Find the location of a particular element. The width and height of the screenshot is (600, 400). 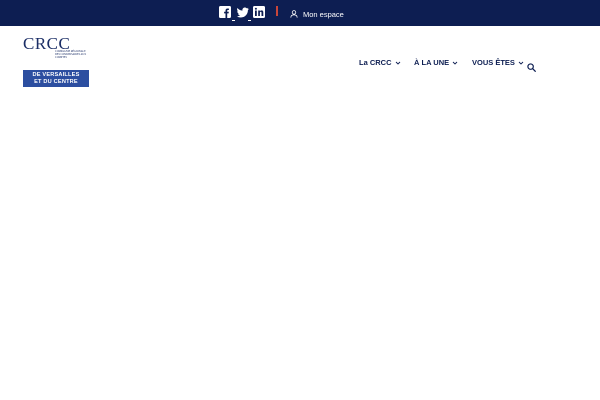

nav-item-label: La CRCC is located at coordinates (375, 62).